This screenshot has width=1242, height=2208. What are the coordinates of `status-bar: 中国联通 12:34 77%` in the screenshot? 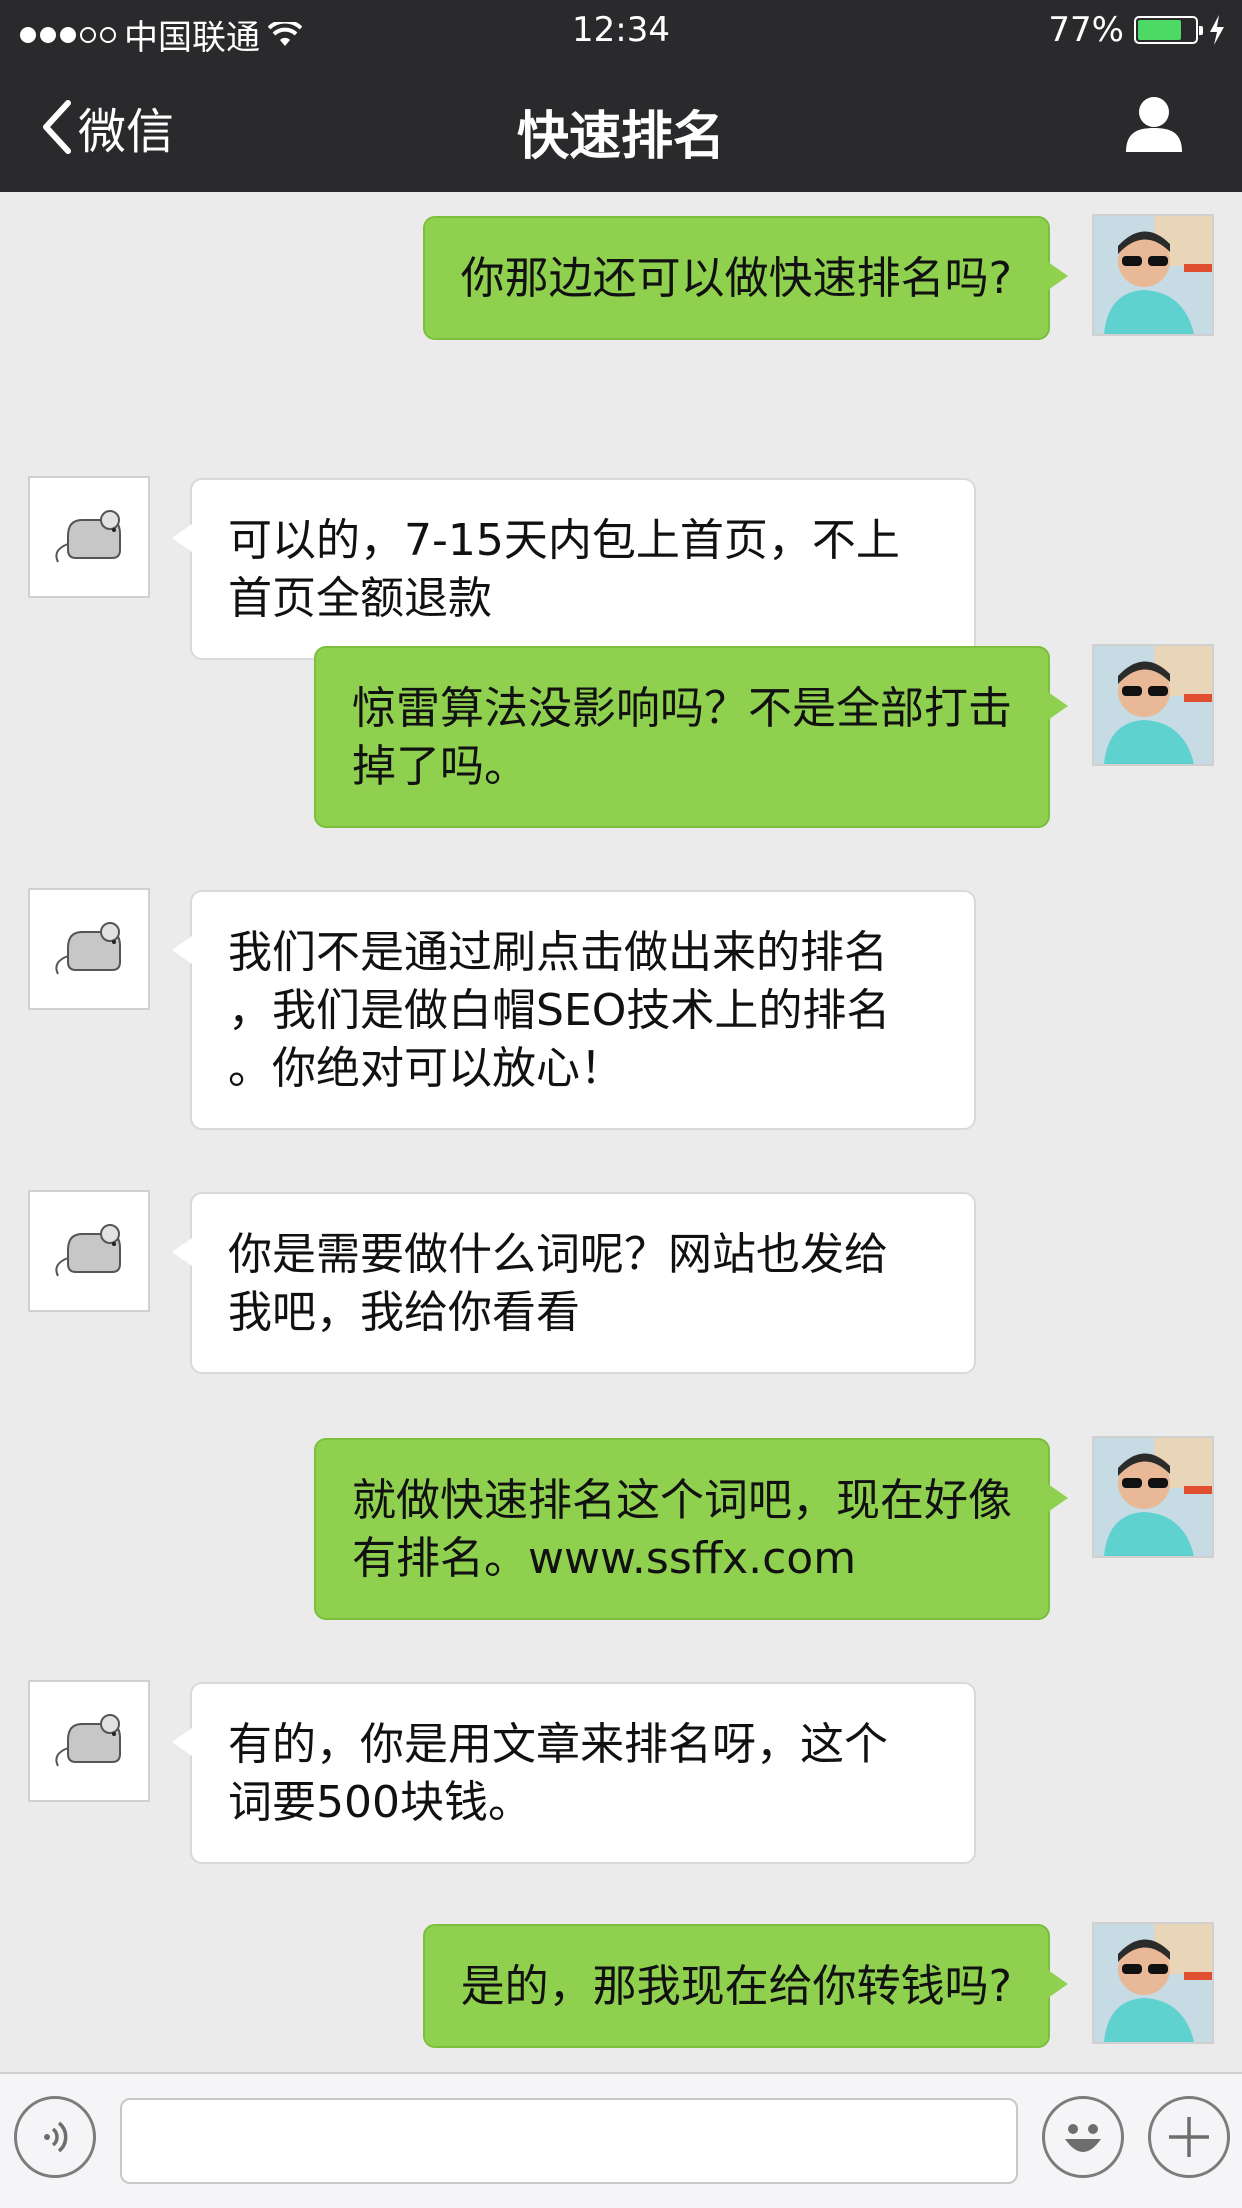 It's located at (621, 31).